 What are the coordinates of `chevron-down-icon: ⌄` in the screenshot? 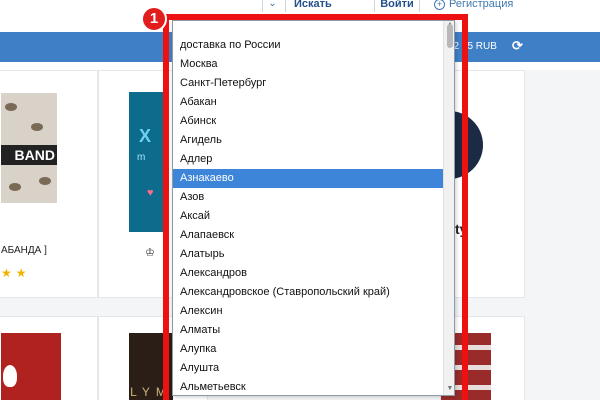 It's located at (272, 6).